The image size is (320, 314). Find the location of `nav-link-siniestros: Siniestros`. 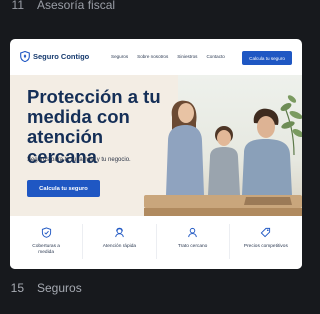

nav-link-siniestros: Siniestros is located at coordinates (187, 56).